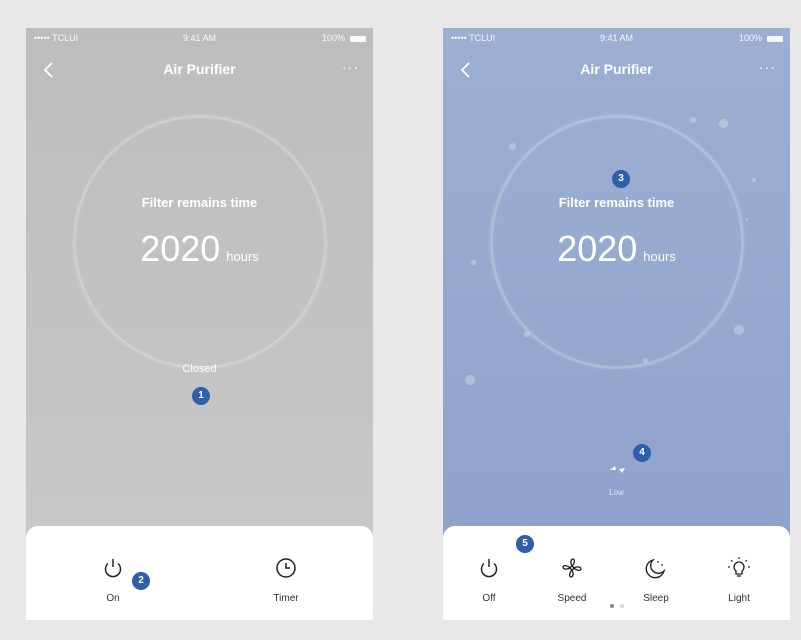  I want to click on timer-button: Timer, so click(286, 580).